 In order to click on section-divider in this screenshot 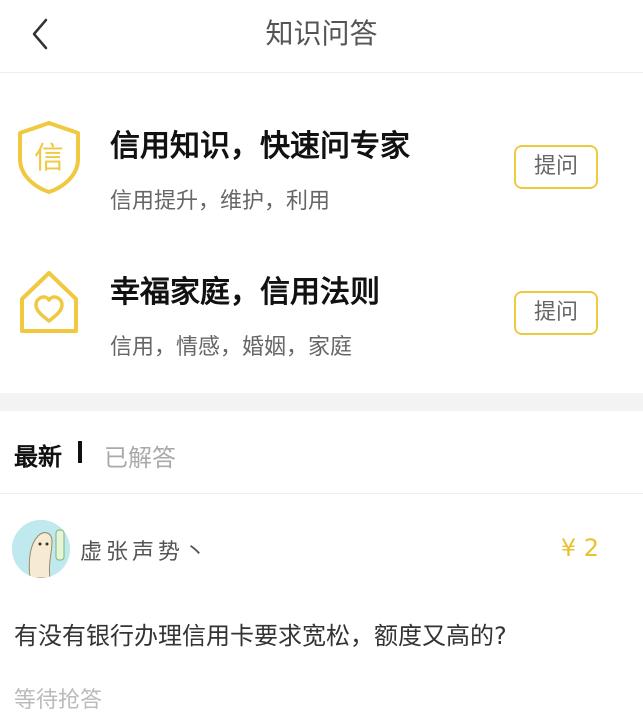, I will do `click(321, 402)`.